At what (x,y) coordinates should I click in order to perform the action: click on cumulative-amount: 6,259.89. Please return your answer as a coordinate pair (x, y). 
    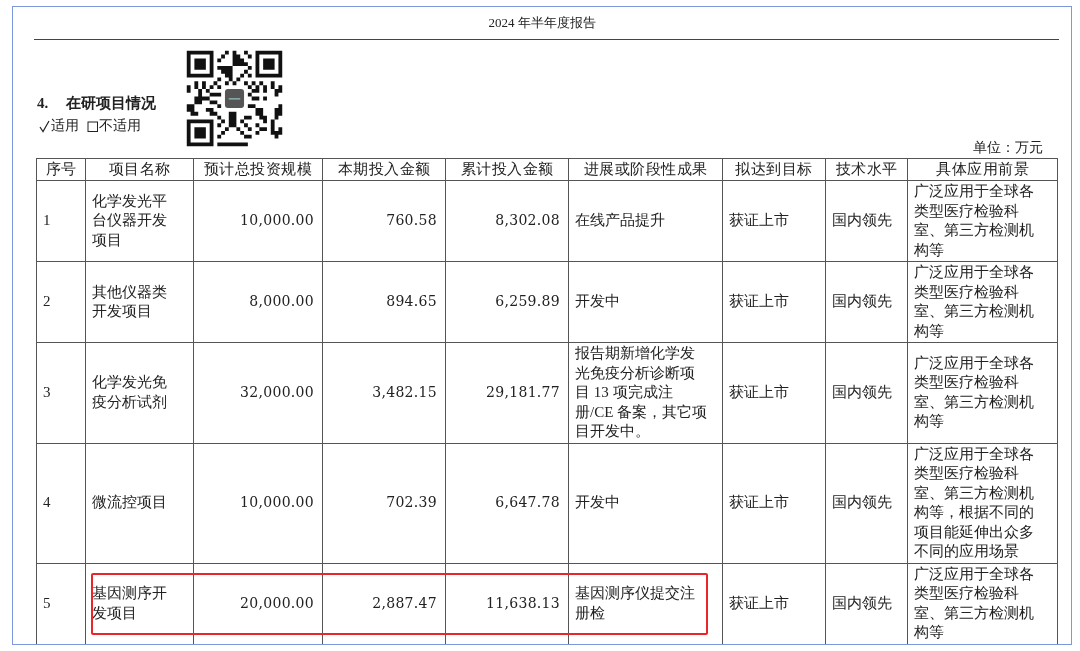
    Looking at the image, I should click on (527, 302).